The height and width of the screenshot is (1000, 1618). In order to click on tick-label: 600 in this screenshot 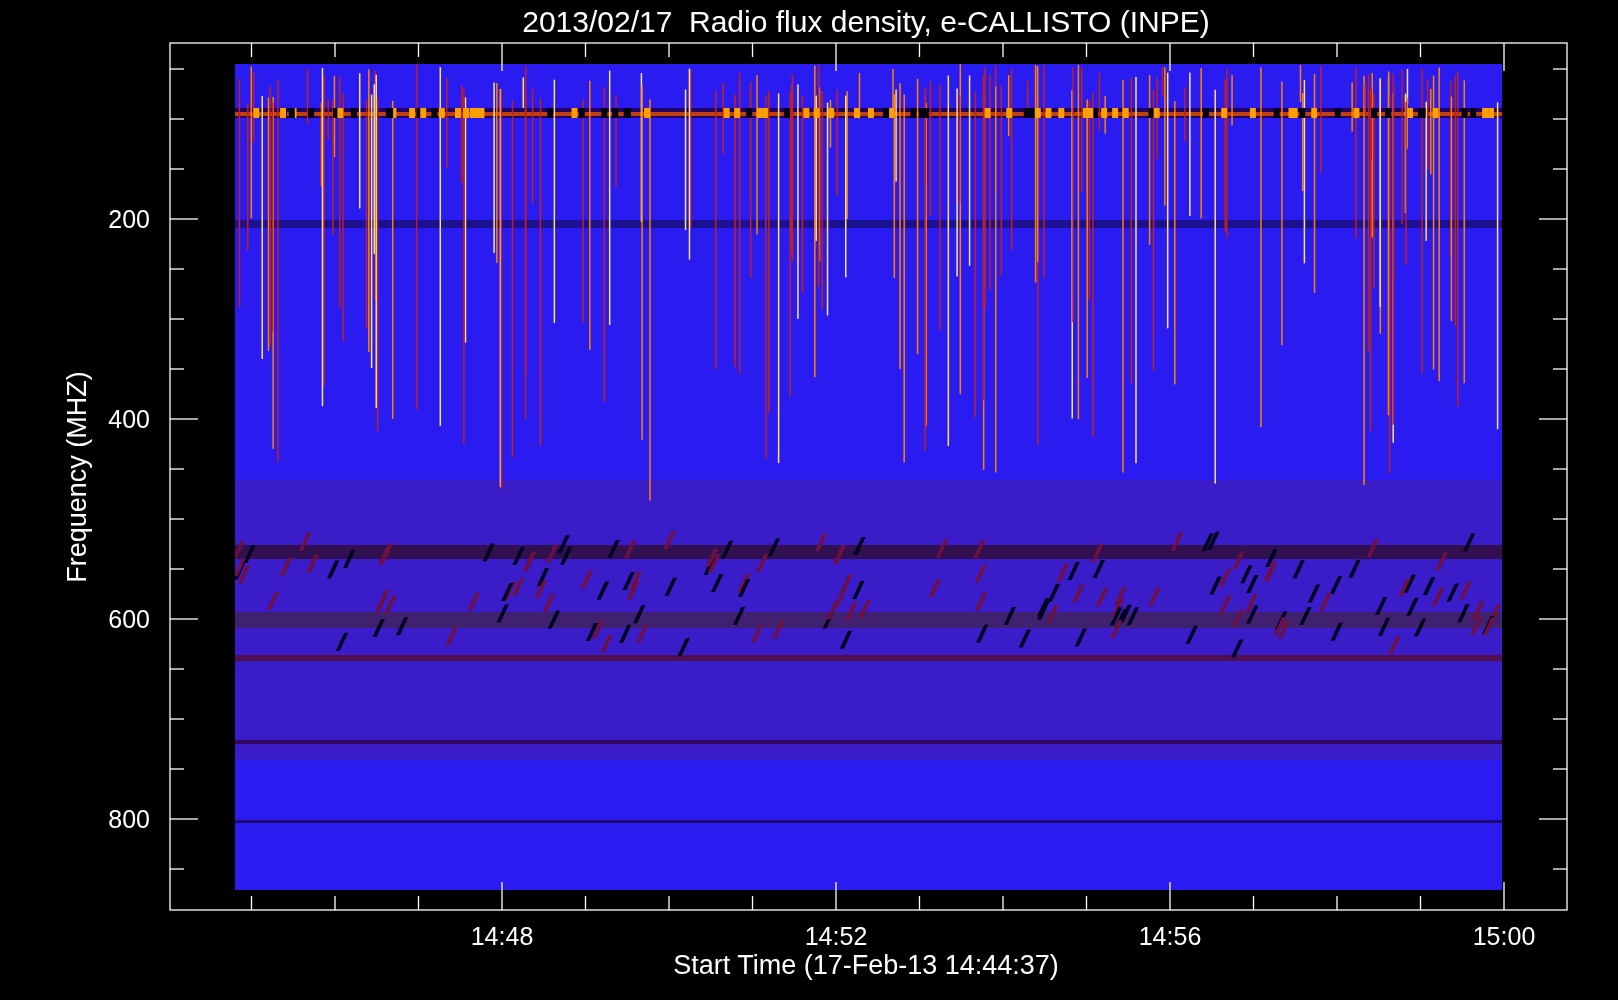, I will do `click(129, 619)`.